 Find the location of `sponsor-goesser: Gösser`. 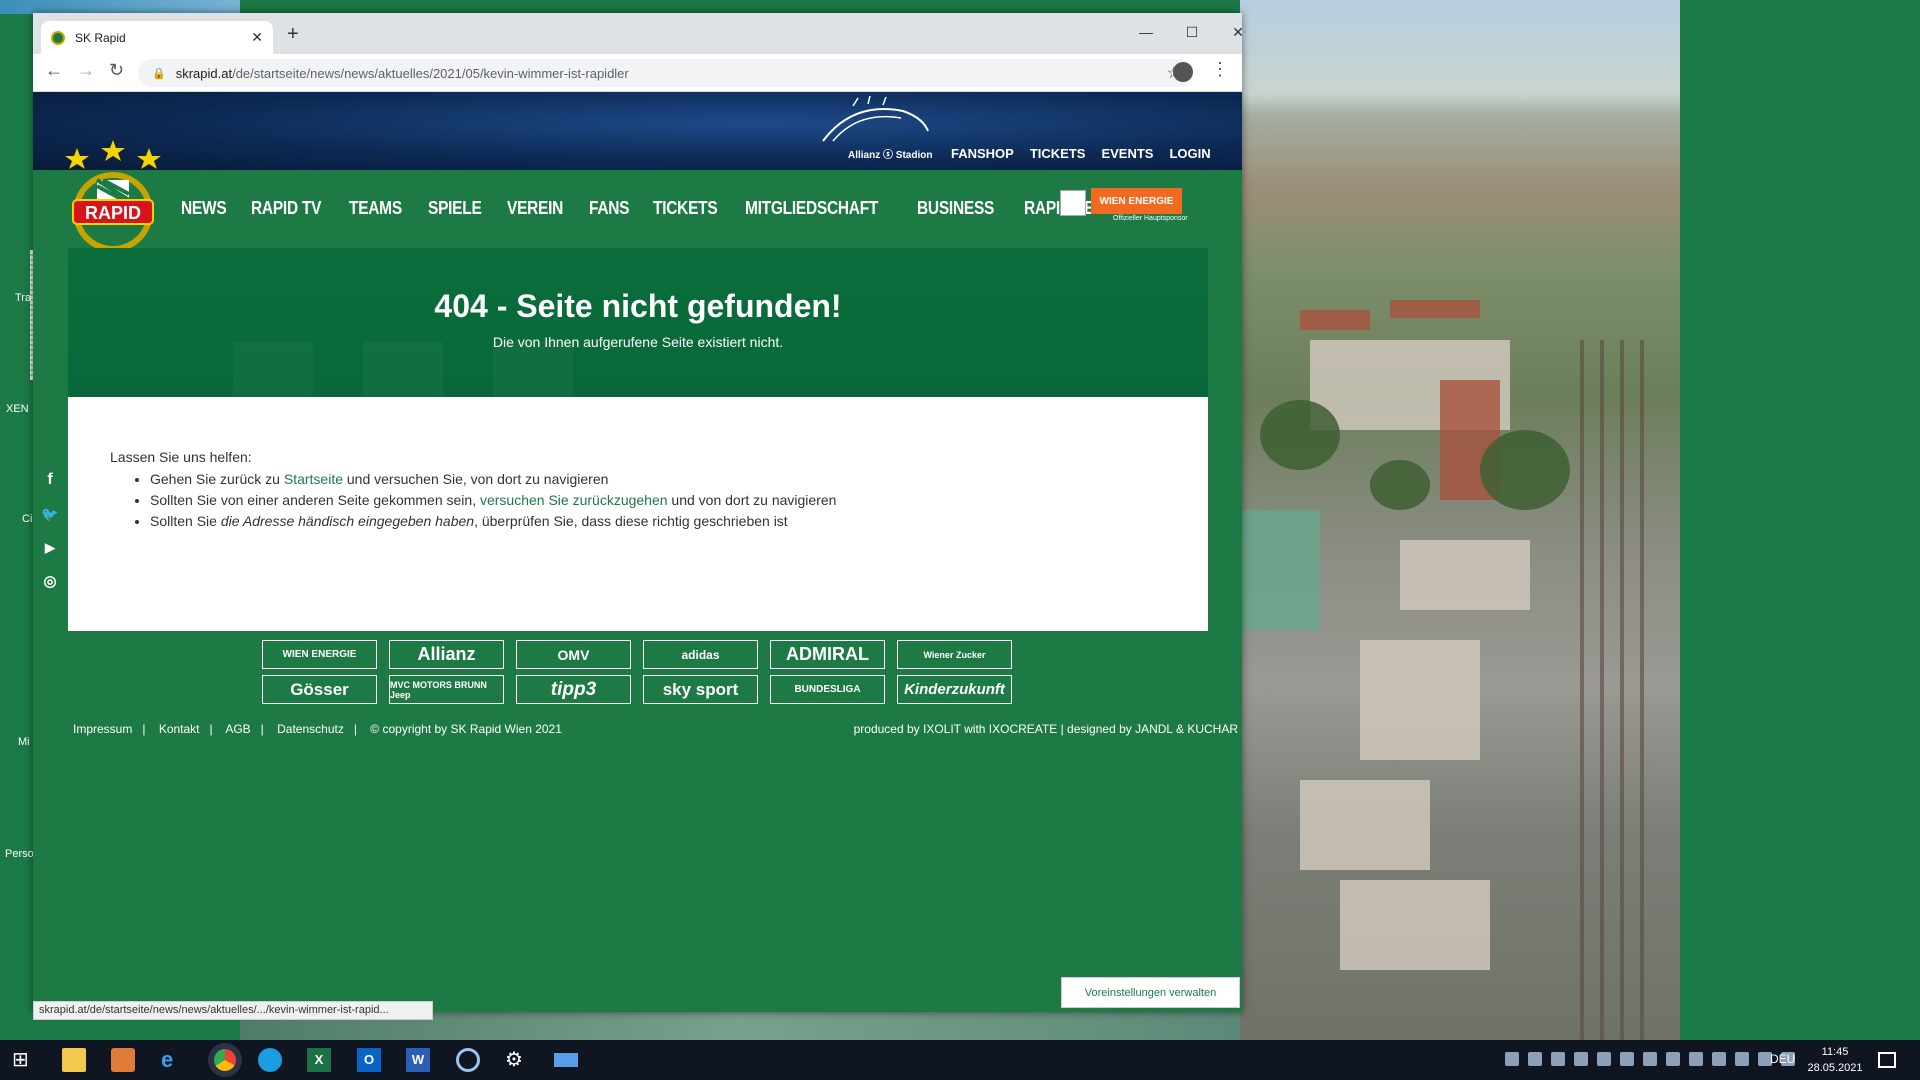

sponsor-goesser: Gösser is located at coordinates (319, 689).